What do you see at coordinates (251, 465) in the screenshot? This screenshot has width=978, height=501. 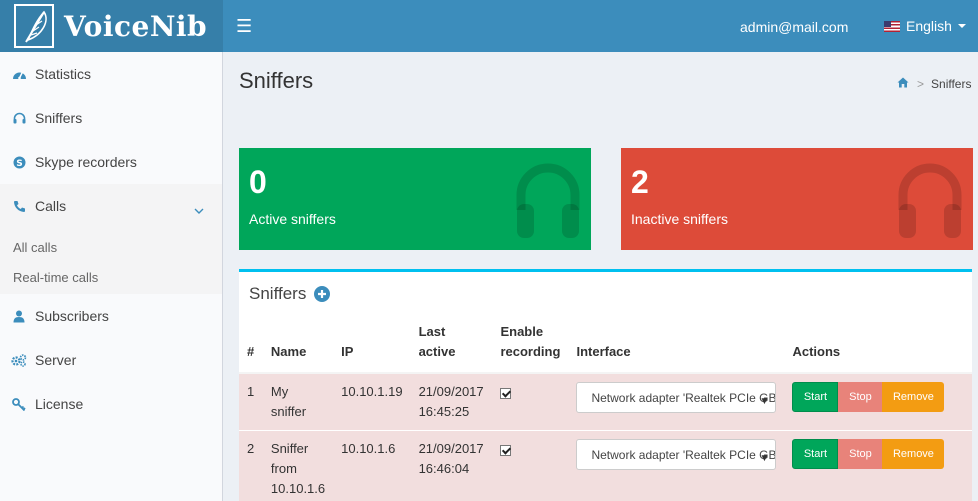 I see `row-num: 2` at bounding box center [251, 465].